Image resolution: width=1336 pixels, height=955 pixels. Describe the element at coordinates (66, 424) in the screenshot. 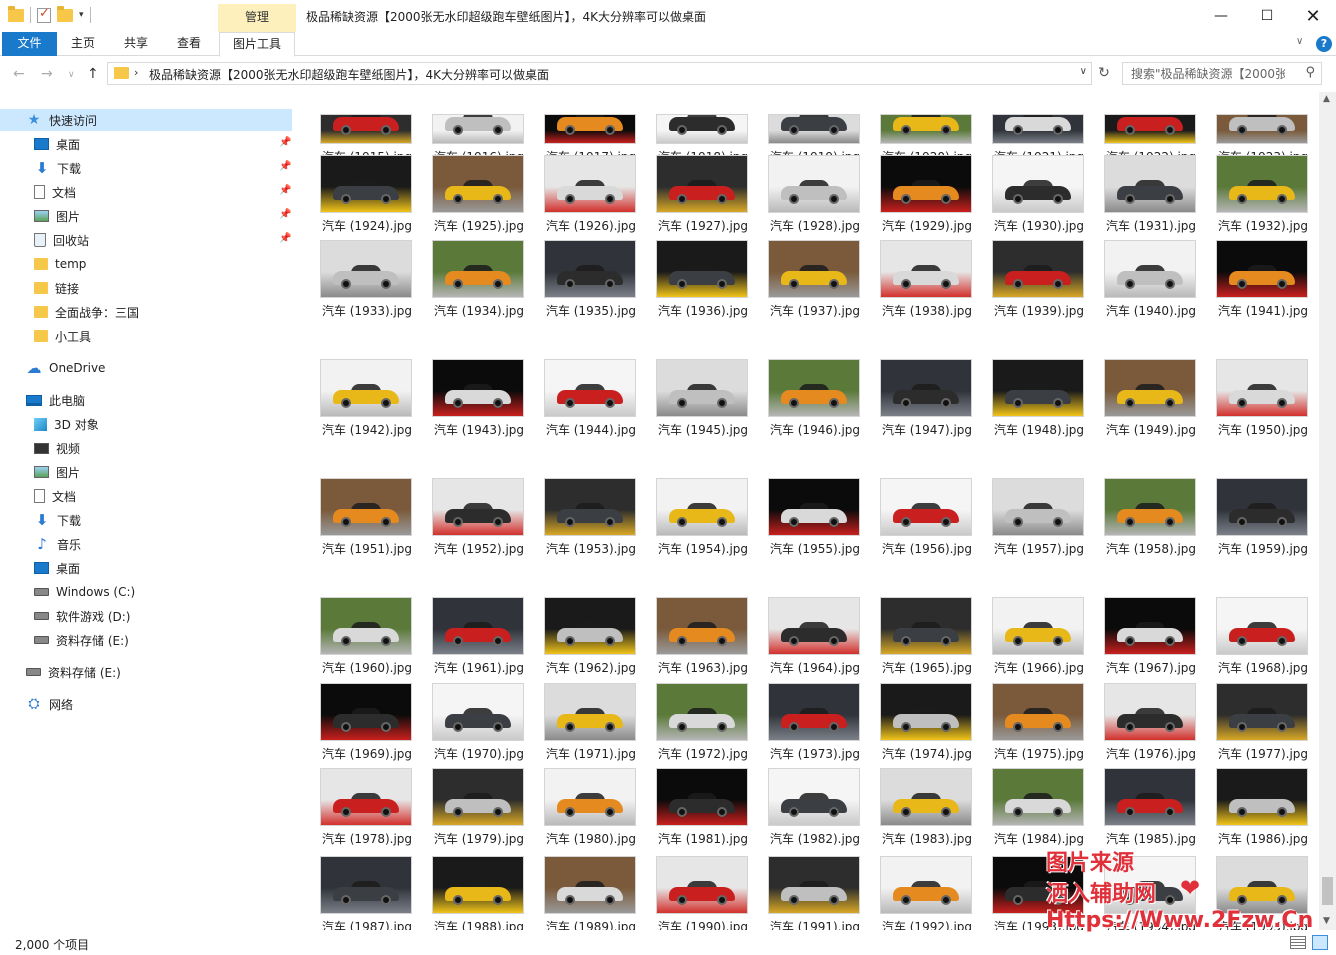

I see `sidebar-item: 3D 对象` at that location.